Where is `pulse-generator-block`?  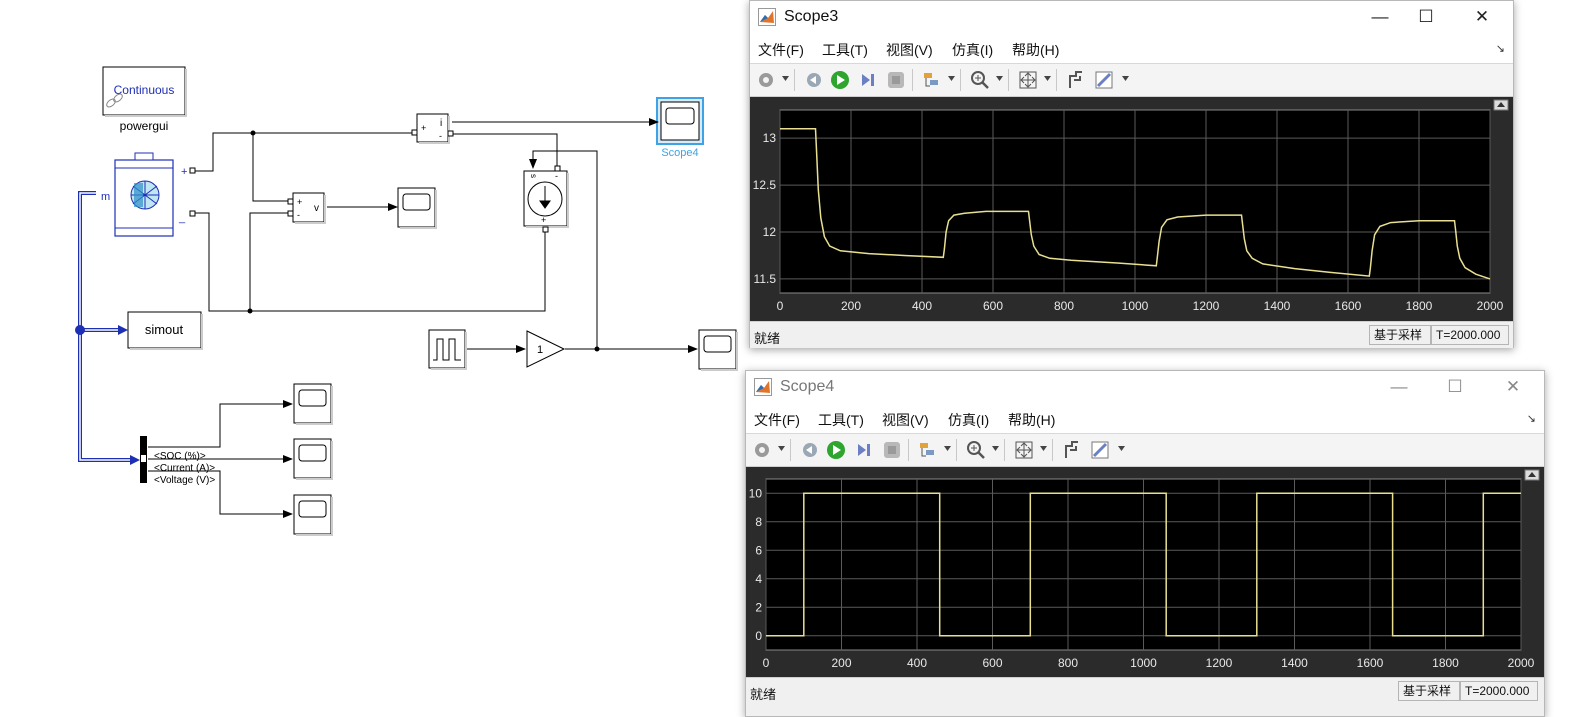
pulse-generator-block is located at coordinates (447, 349).